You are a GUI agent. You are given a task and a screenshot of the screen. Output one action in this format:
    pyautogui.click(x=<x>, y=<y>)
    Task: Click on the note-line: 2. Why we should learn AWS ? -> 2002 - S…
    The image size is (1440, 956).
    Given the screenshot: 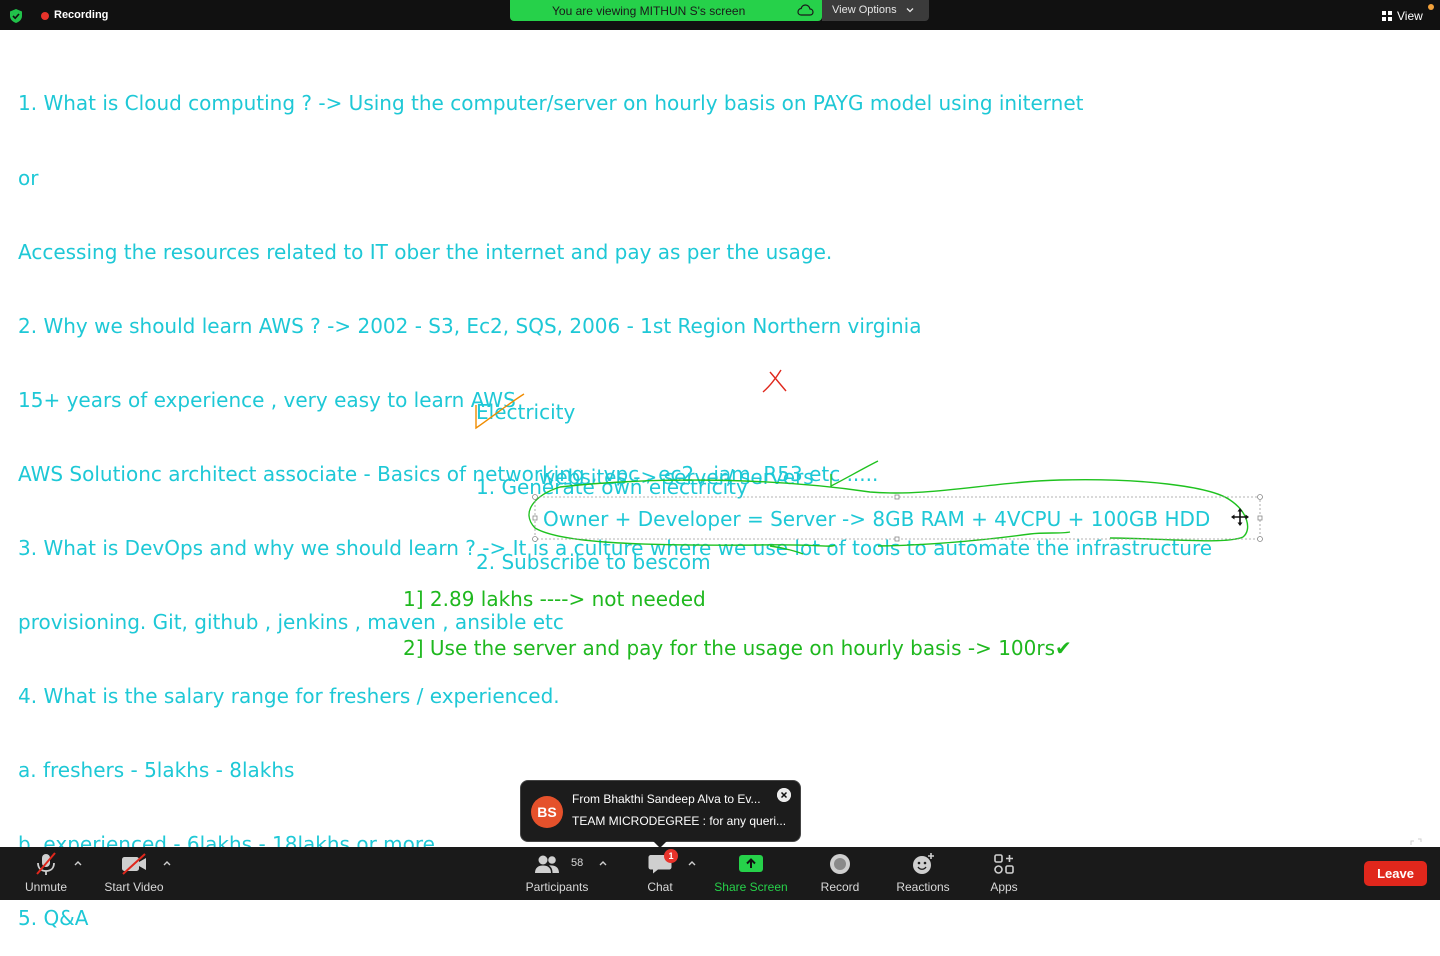 What is the action you would take?
    pyautogui.click(x=470, y=325)
    